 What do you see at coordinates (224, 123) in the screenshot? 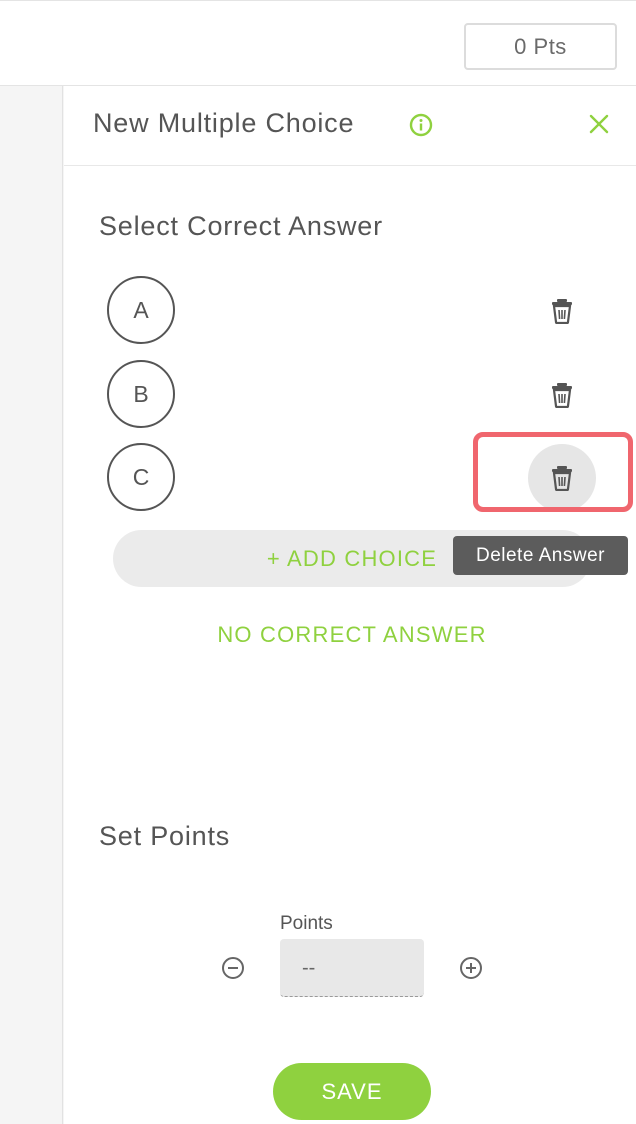
I see `panel-title: New Multiple Choice` at bounding box center [224, 123].